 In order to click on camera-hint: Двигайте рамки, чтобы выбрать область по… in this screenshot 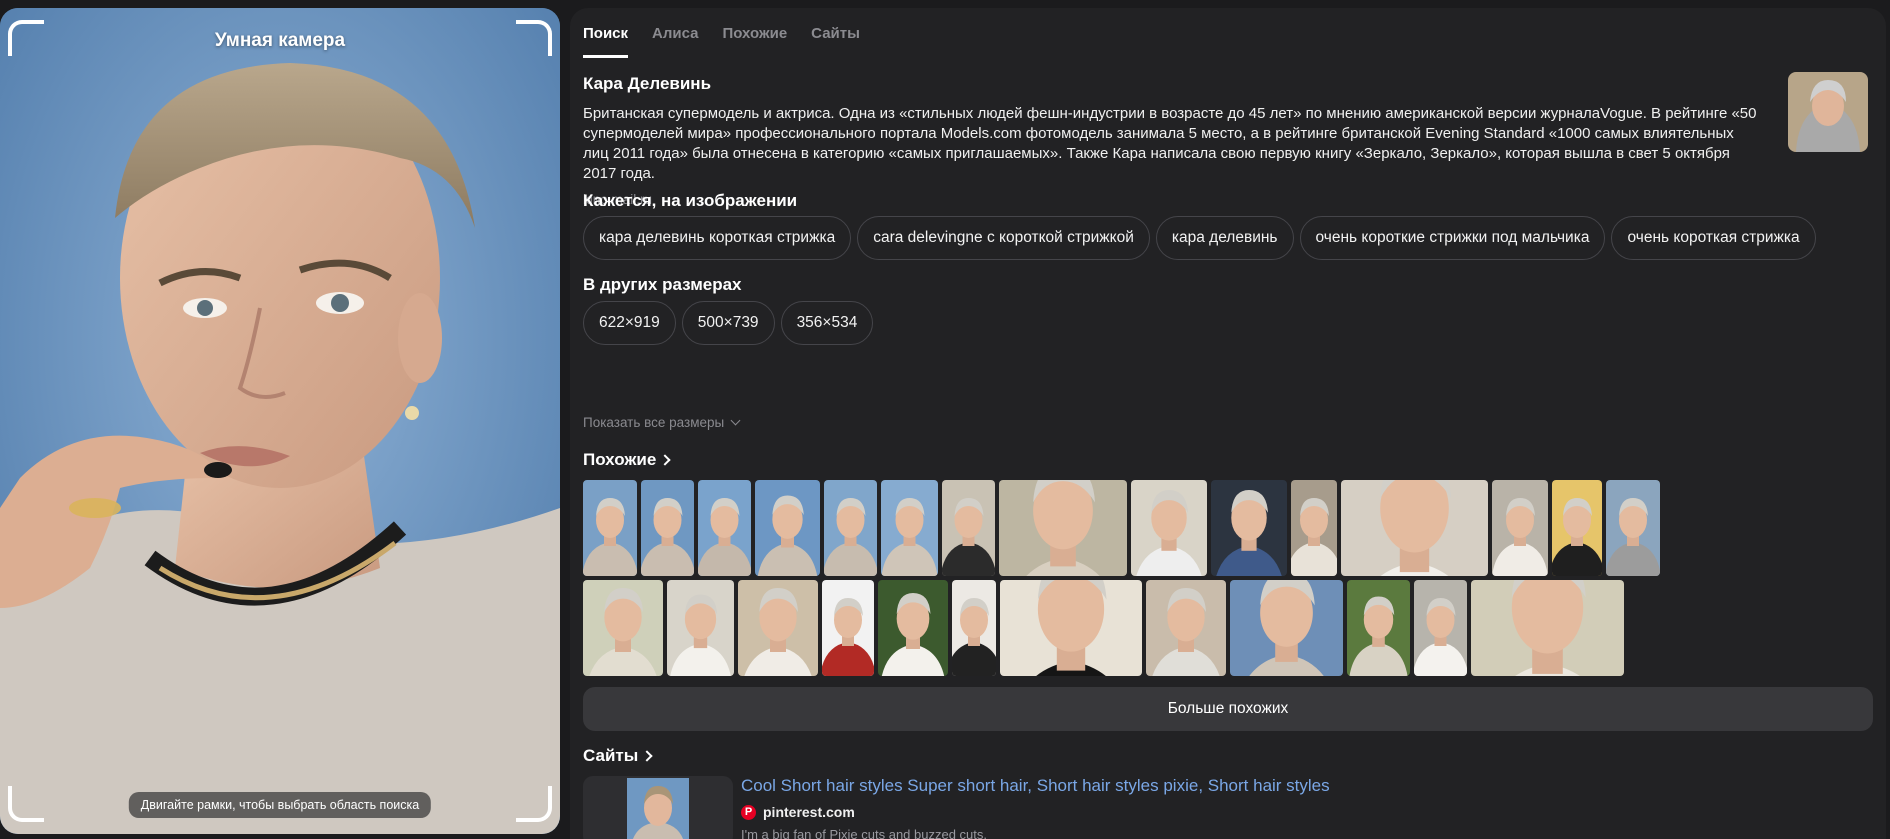, I will do `click(280, 805)`.